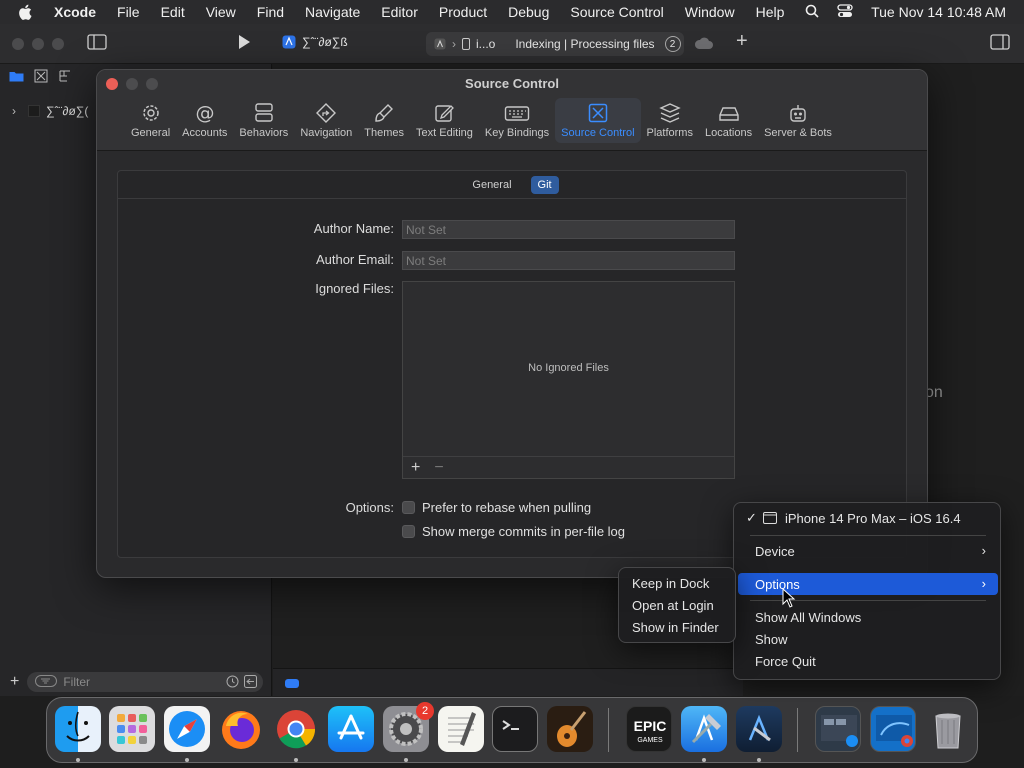  I want to click on tab-themes: Themes, so click(384, 120).